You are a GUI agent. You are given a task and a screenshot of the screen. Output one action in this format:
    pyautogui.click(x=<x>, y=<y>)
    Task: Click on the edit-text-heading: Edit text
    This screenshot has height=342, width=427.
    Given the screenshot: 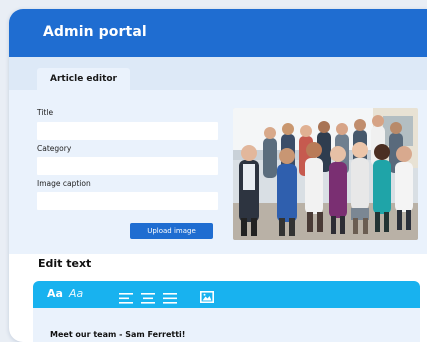 What is the action you would take?
    pyautogui.click(x=65, y=263)
    